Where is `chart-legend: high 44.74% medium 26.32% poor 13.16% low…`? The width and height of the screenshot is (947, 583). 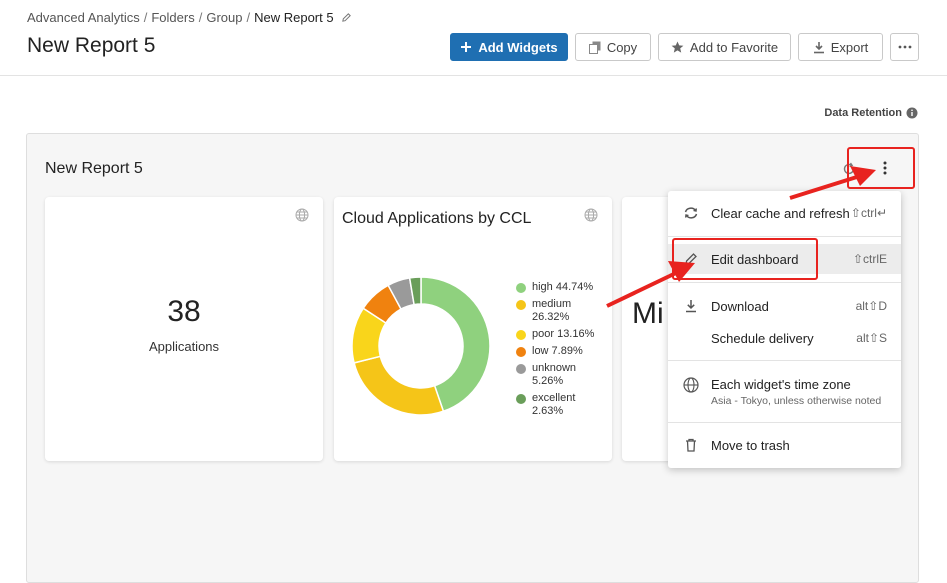 chart-legend: high 44.74% medium 26.32% poor 13.16% low… is located at coordinates (555, 351).